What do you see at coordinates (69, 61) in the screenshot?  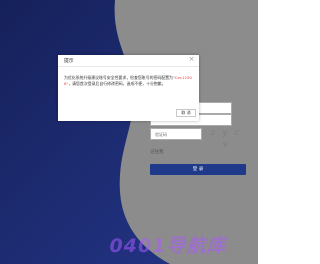 I see `dialog-title: 提示` at bounding box center [69, 61].